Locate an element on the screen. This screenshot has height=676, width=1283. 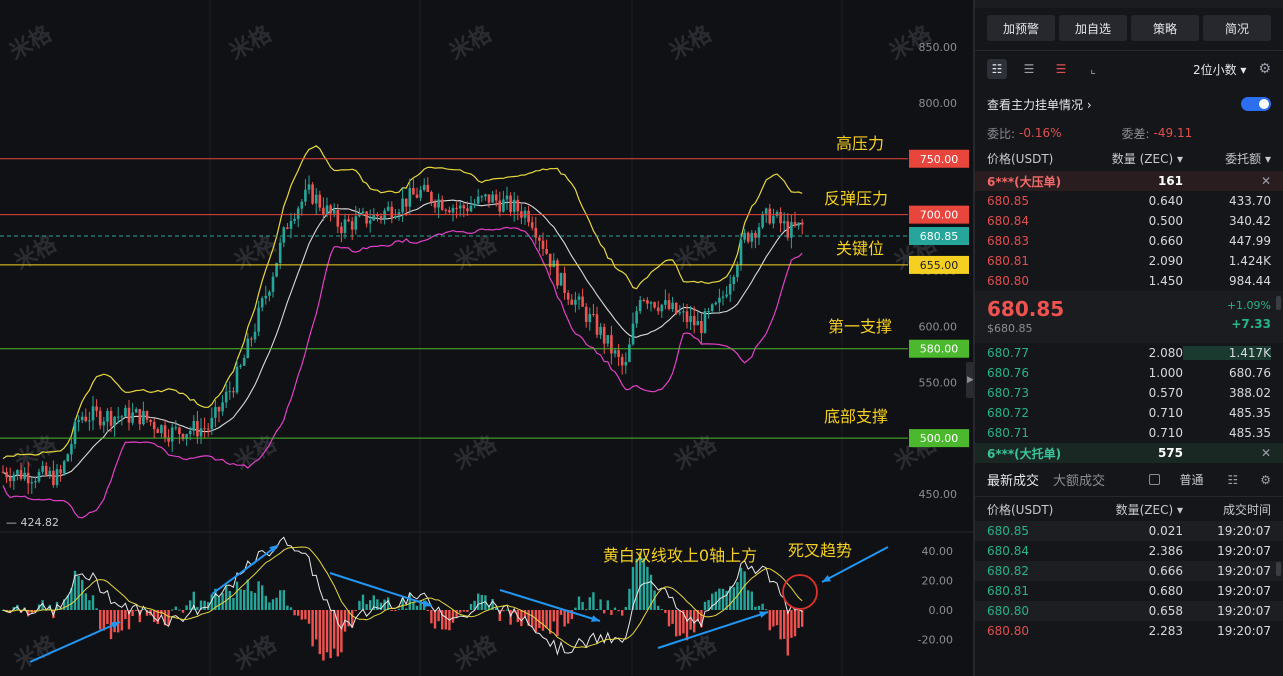
book-expand-icon: ⌞ is located at coordinates (1093, 69).